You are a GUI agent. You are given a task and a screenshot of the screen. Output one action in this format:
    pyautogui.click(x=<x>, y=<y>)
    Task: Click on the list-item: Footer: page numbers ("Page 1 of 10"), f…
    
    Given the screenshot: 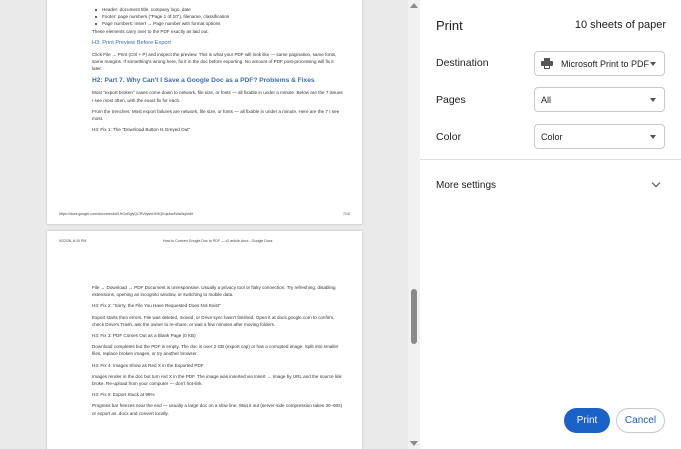 What is the action you would take?
    pyautogui.click(x=218, y=16)
    